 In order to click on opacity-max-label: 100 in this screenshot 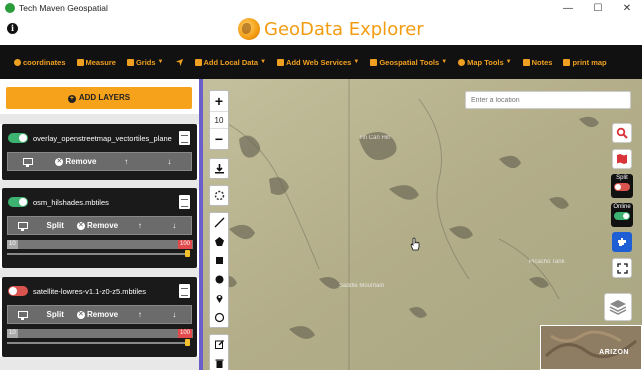, I will do `click(184, 333)`.